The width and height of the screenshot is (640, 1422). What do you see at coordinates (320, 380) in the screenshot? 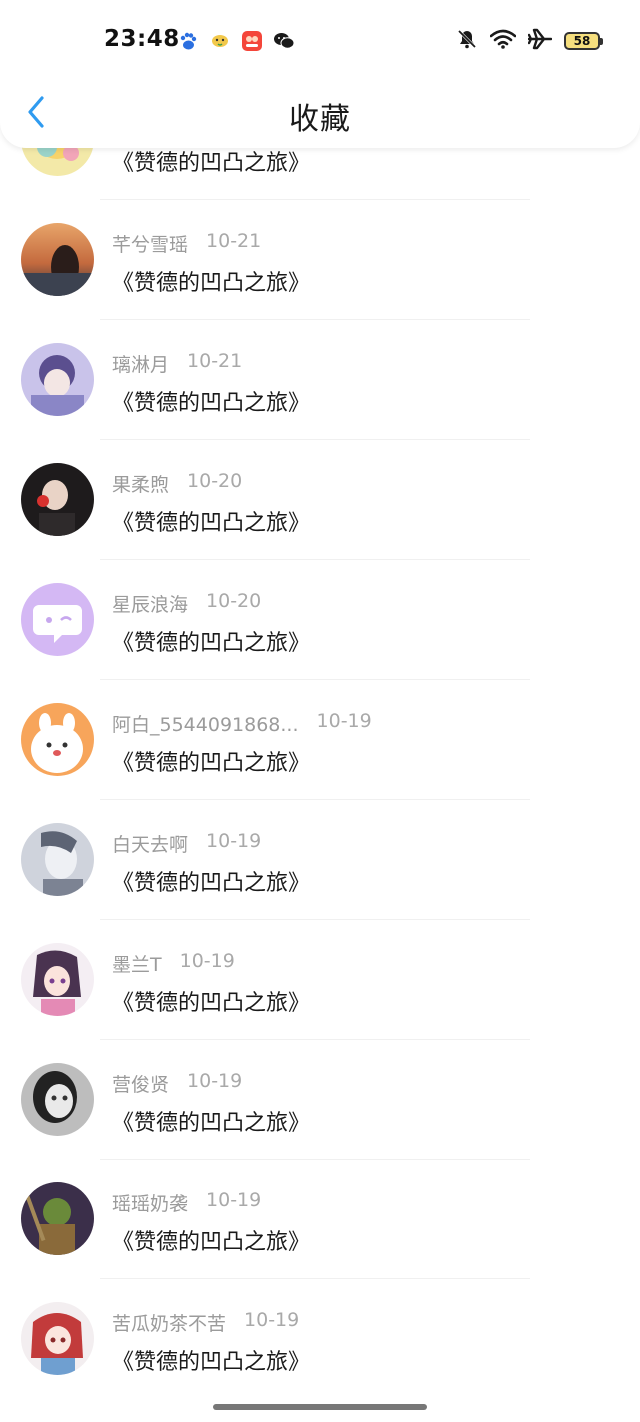
I see `list-item: 璃淋月 10-21 《赞德的凹凸之旅》` at bounding box center [320, 380].